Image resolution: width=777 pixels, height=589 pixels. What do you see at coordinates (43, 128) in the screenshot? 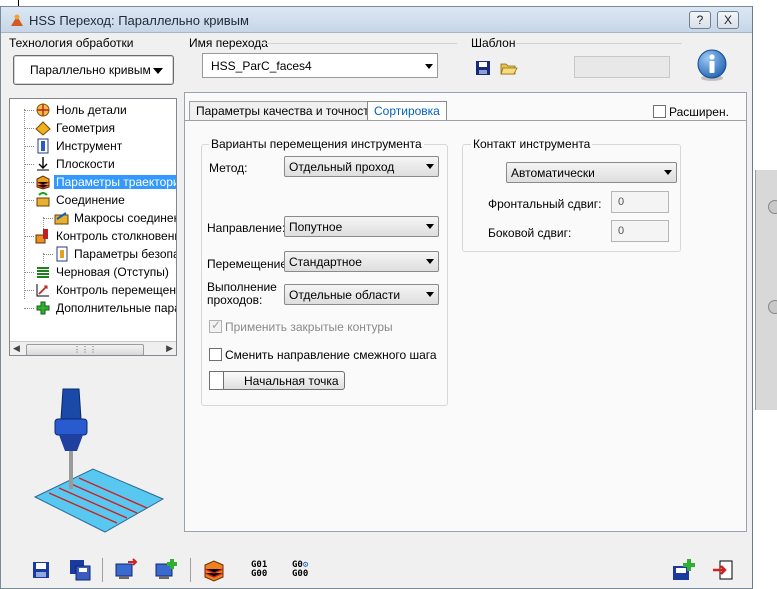
I see `geometry-icon` at bounding box center [43, 128].